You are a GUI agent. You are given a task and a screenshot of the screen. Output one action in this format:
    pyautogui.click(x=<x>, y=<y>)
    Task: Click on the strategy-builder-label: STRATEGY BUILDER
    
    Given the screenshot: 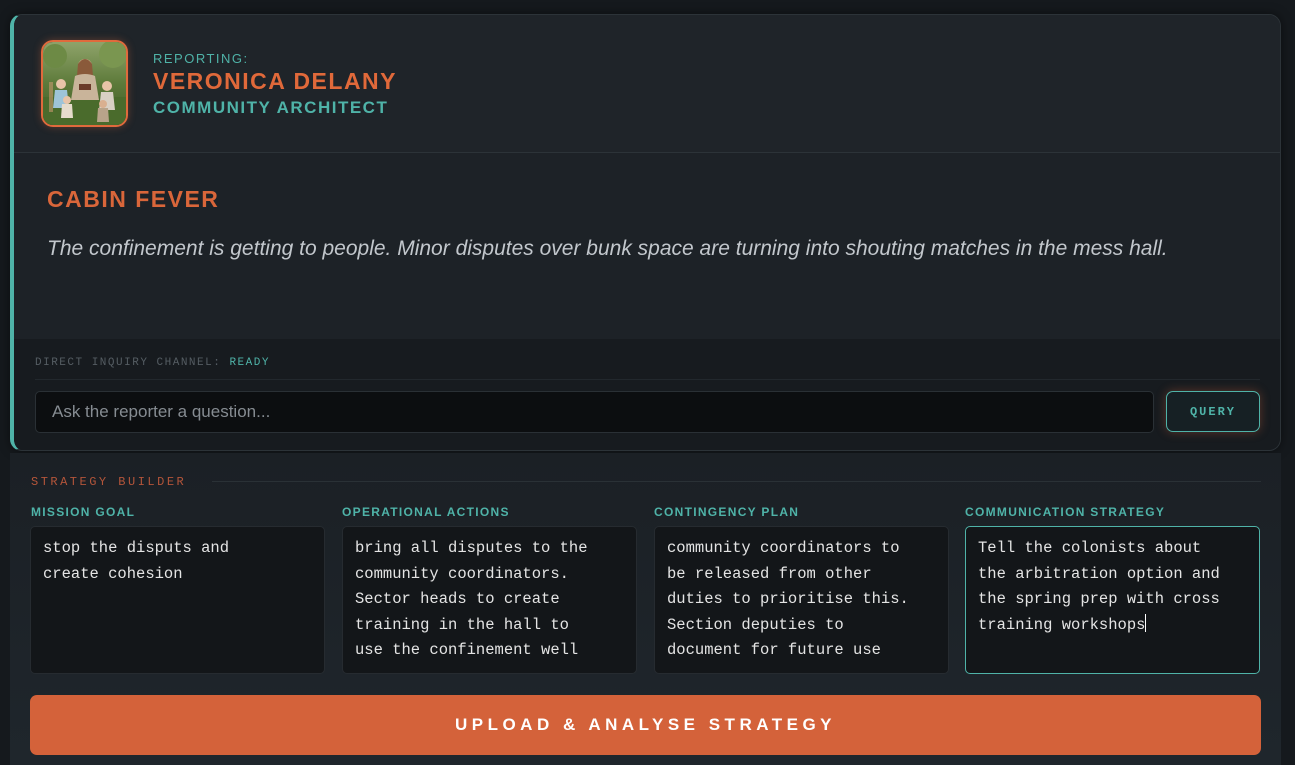 What is the action you would take?
    pyautogui.click(x=109, y=482)
    